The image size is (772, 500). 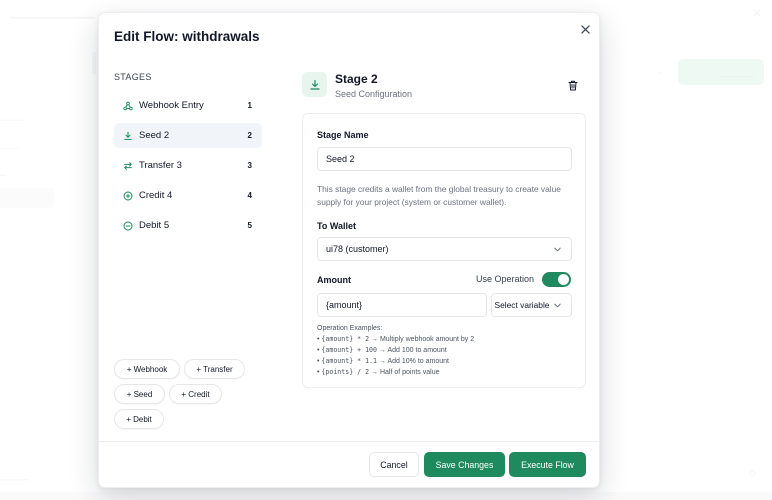 What do you see at coordinates (128, 195) in the screenshot?
I see `plus-circle-icon` at bounding box center [128, 195].